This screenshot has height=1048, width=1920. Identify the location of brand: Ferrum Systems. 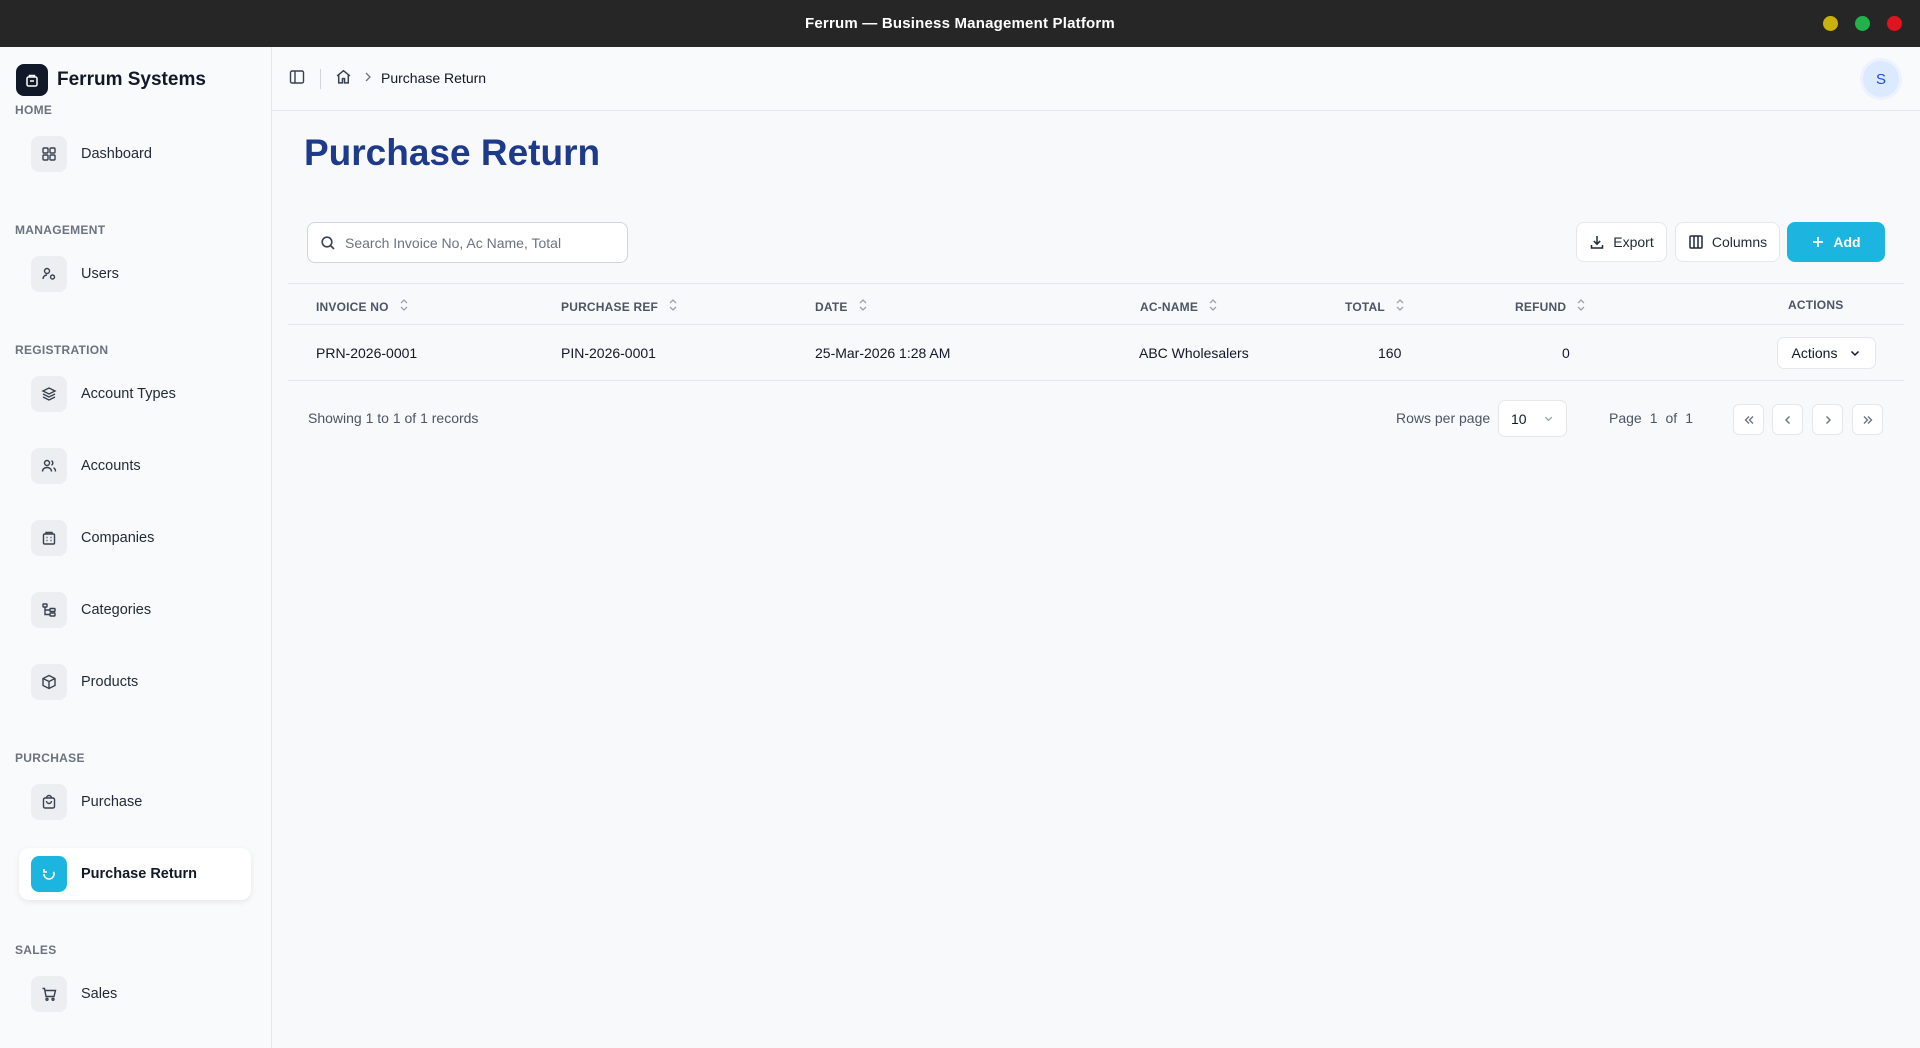
(111, 80).